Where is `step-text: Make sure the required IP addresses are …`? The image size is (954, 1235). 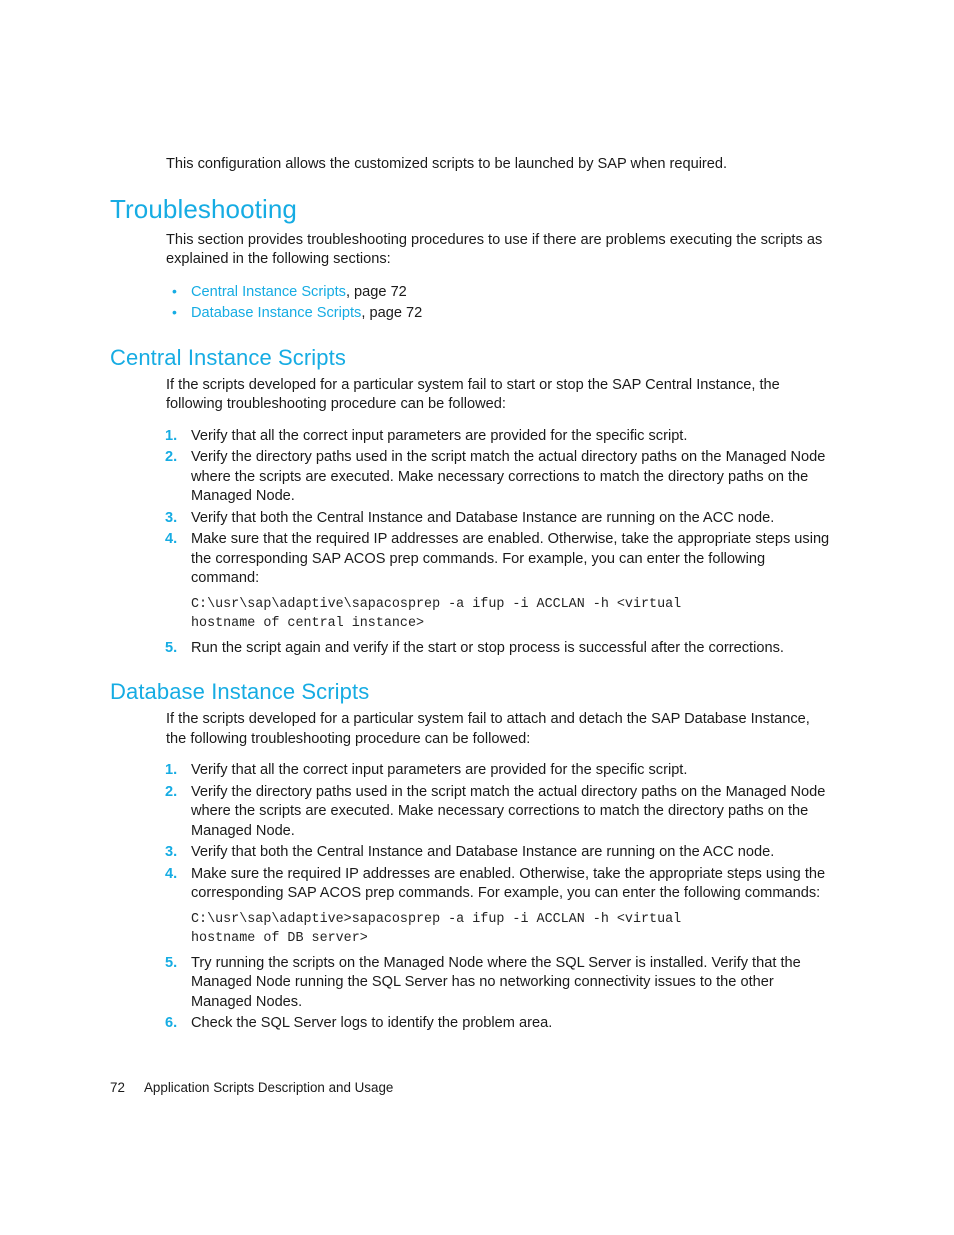
step-text: Make sure the required IP addresses are … is located at coordinates (508, 883).